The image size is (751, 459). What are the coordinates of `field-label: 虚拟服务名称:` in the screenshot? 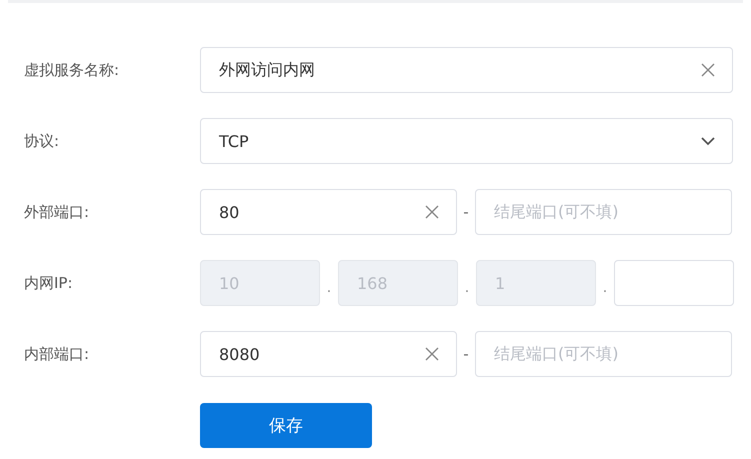 It's located at (72, 70).